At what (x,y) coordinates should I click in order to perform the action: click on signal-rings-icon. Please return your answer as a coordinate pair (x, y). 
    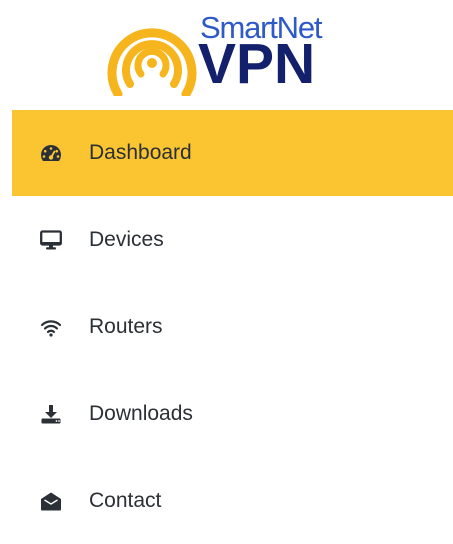
    Looking at the image, I should click on (152, 62).